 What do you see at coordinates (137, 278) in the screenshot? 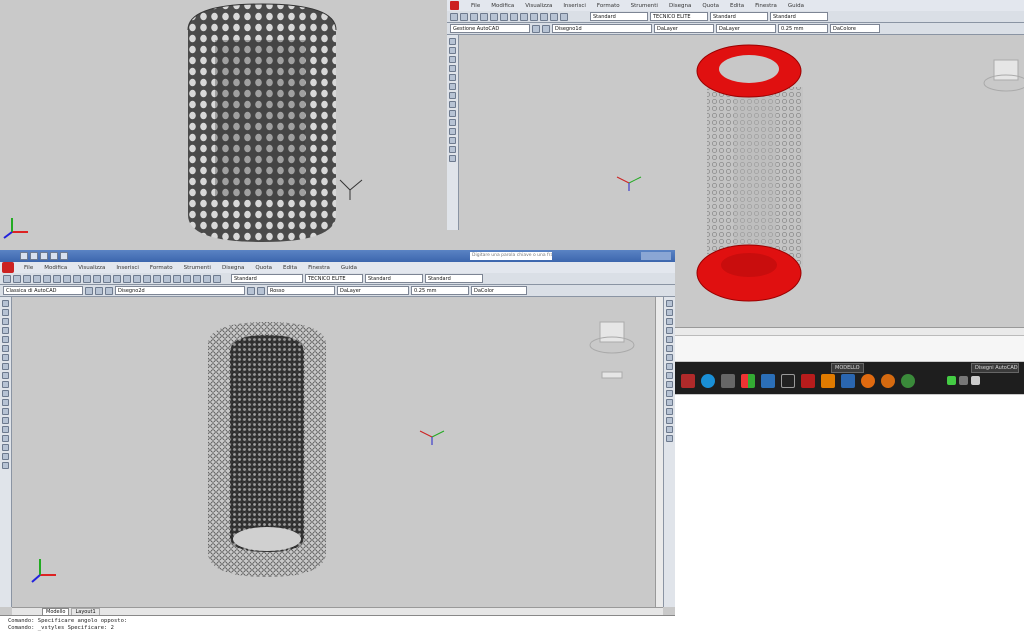
I see `zoom-window-icon` at bounding box center [137, 278].